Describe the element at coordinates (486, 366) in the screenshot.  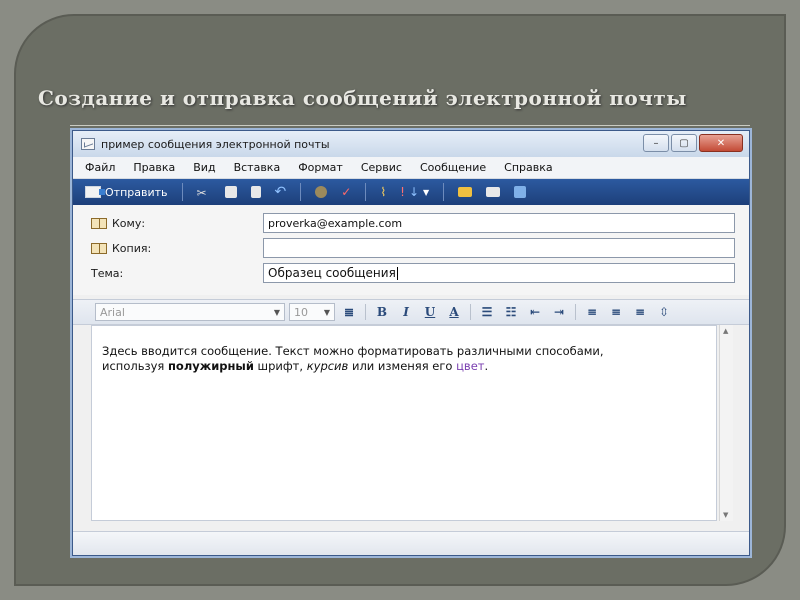
I see `body-text: .` at that location.